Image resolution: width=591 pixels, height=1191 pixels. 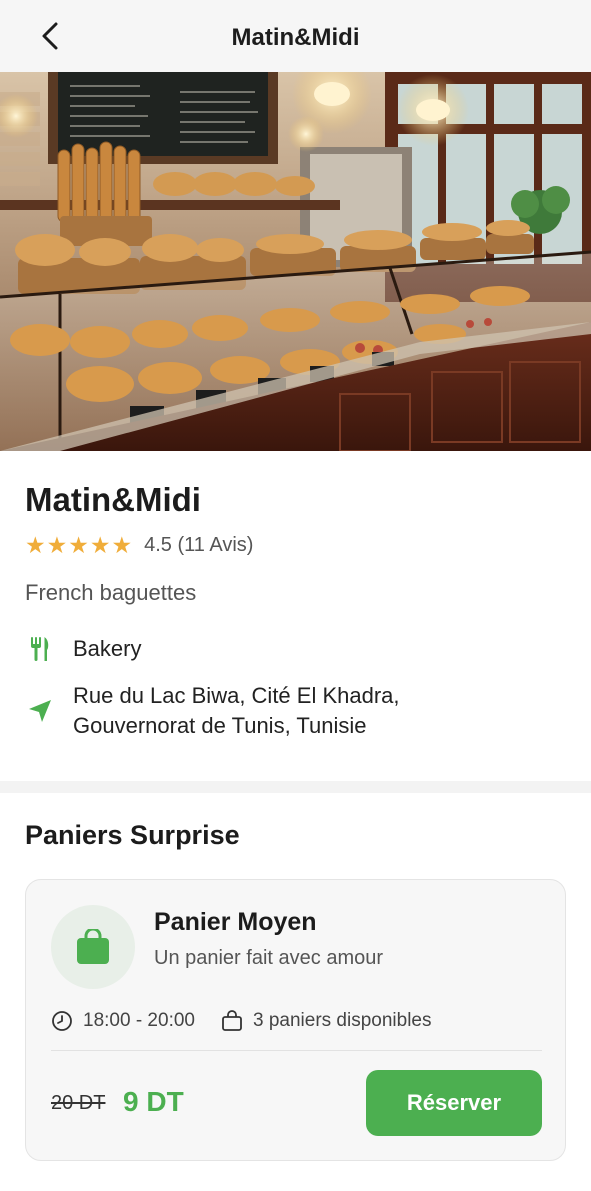 I want to click on pickup-time-text: 18:00 - 20:00, so click(x=139, y=1020).